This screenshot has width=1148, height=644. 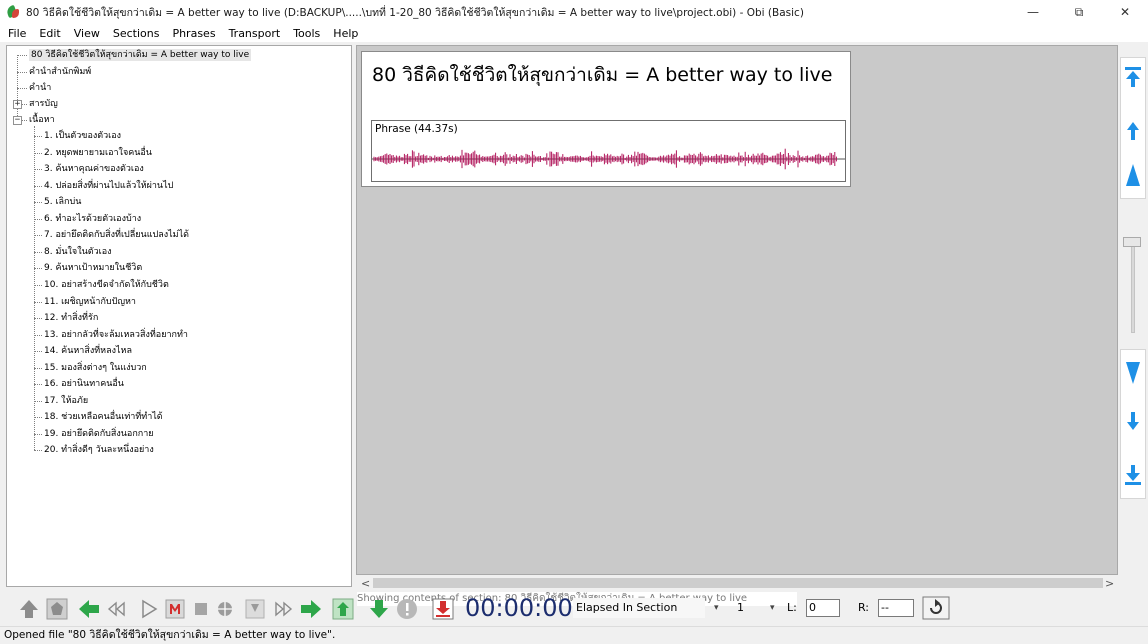 I want to click on go-to-end-icon, so click(x=1133, y=475).